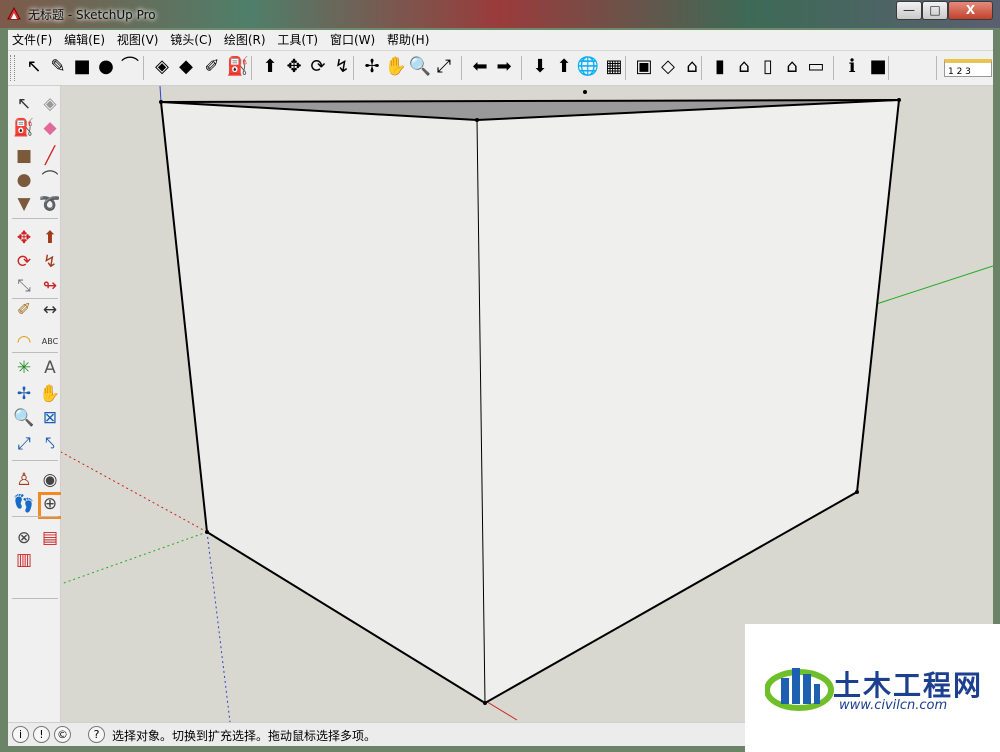 Image resolution: width=1000 pixels, height=752 pixels. Describe the element at coordinates (4, 390) in the screenshot. I see `window-frame-left` at that location.